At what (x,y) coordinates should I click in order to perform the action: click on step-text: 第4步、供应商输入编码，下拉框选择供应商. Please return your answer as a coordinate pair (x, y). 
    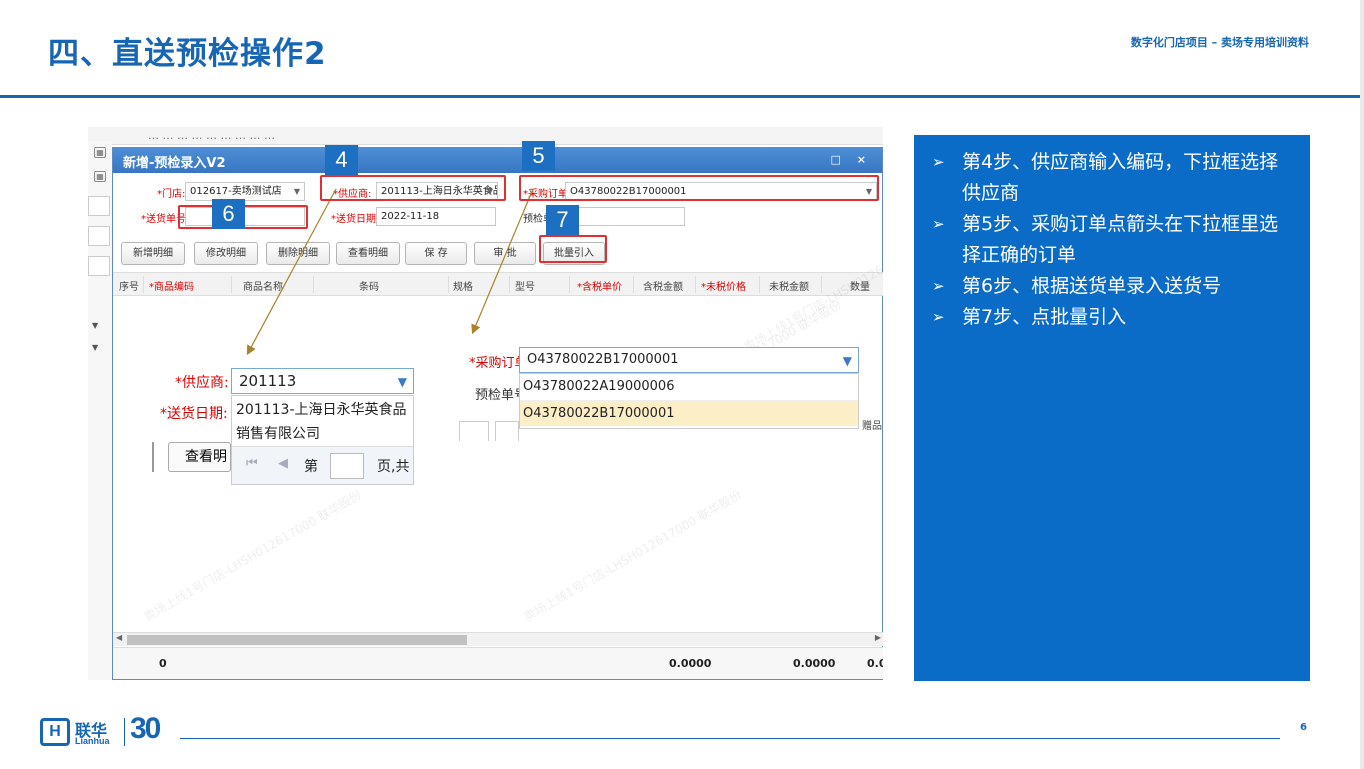
    Looking at the image, I should click on (1120, 177).